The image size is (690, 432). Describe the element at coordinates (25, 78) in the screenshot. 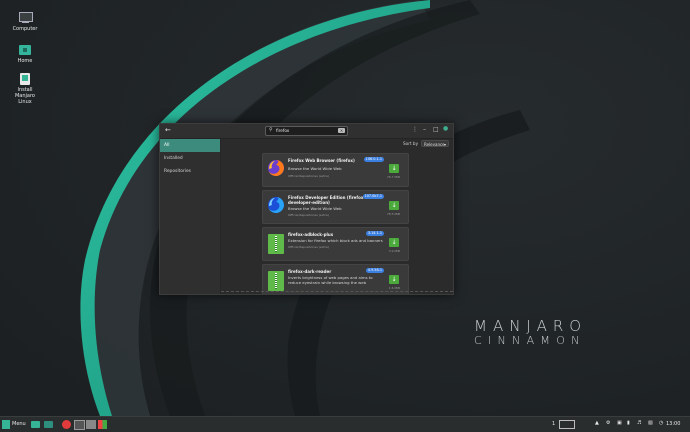

I see `install-icon` at that location.